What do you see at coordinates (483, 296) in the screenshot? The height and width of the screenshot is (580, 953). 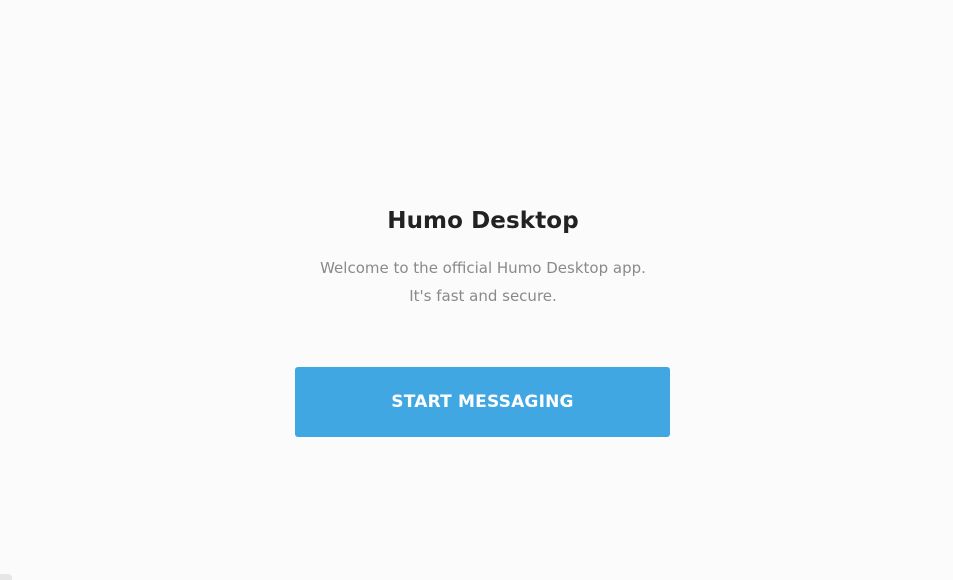 I see `welcome-description-line2: It's fast and secure.` at bounding box center [483, 296].